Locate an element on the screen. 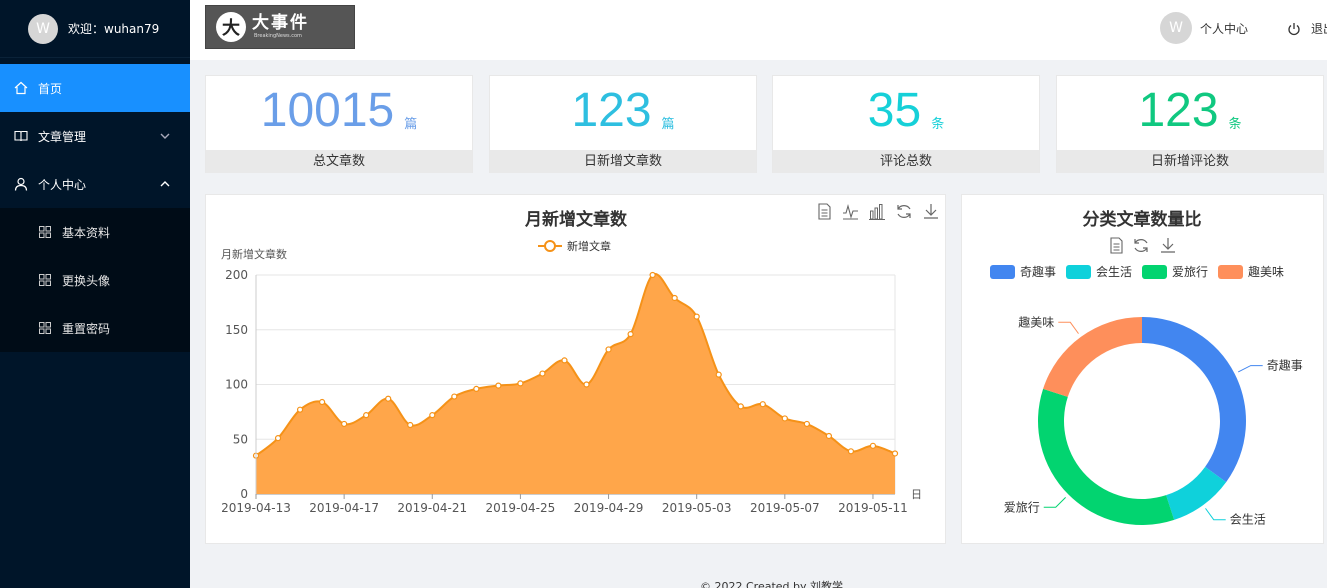 Image resolution: width=1327 pixels, height=588 pixels. profile-submenu: 基本资料 更换头像 重置密码 is located at coordinates (95, 280).